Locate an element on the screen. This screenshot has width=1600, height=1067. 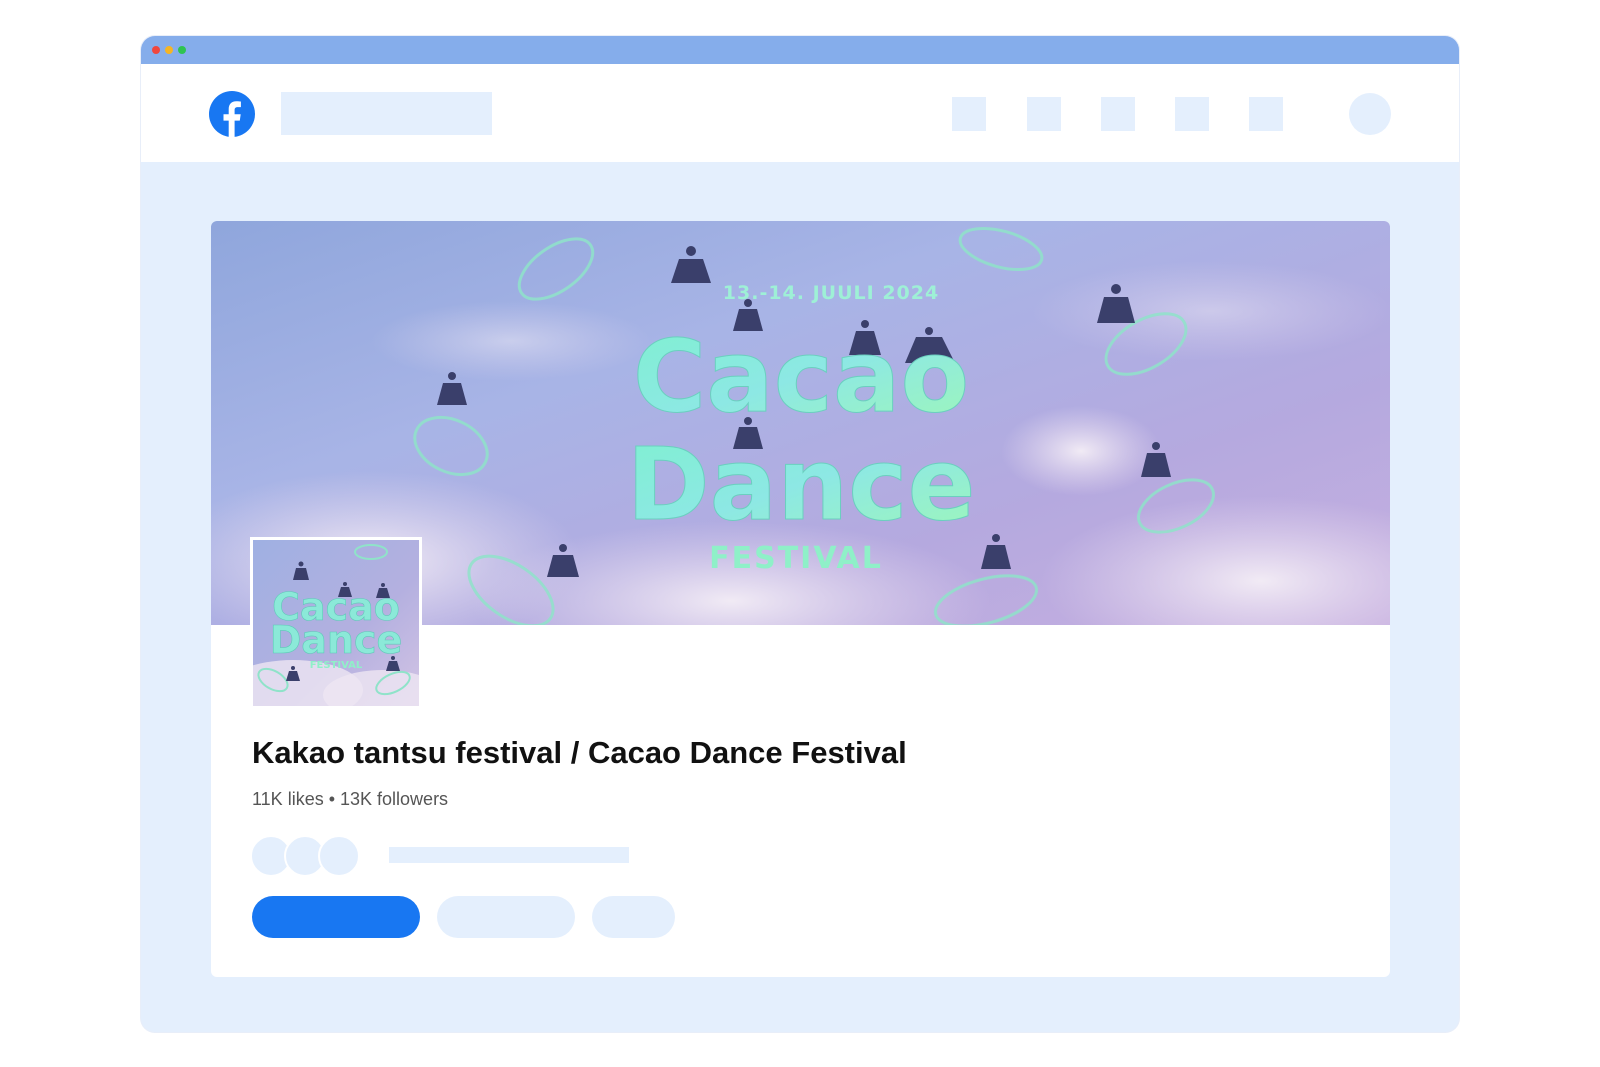
page-stats: 11K likes • 13K followers is located at coordinates (350, 799).